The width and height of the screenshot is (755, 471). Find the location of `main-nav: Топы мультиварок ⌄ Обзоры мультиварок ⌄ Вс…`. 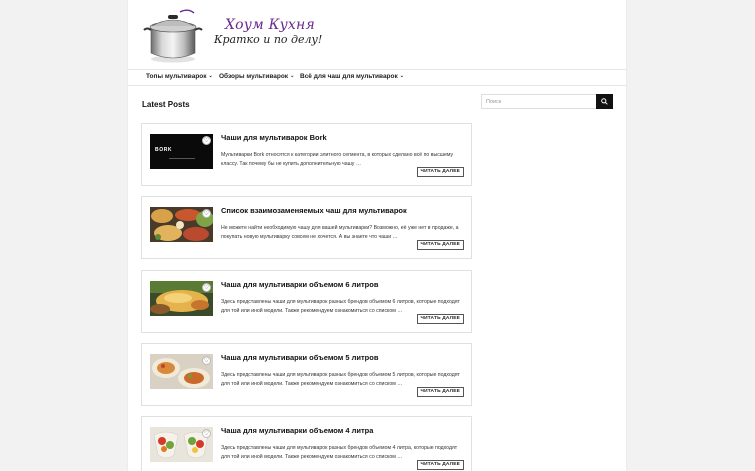

main-nav: Топы мультиварок ⌄ Обзоры мультиварок ⌄ Вс… is located at coordinates (377, 77).